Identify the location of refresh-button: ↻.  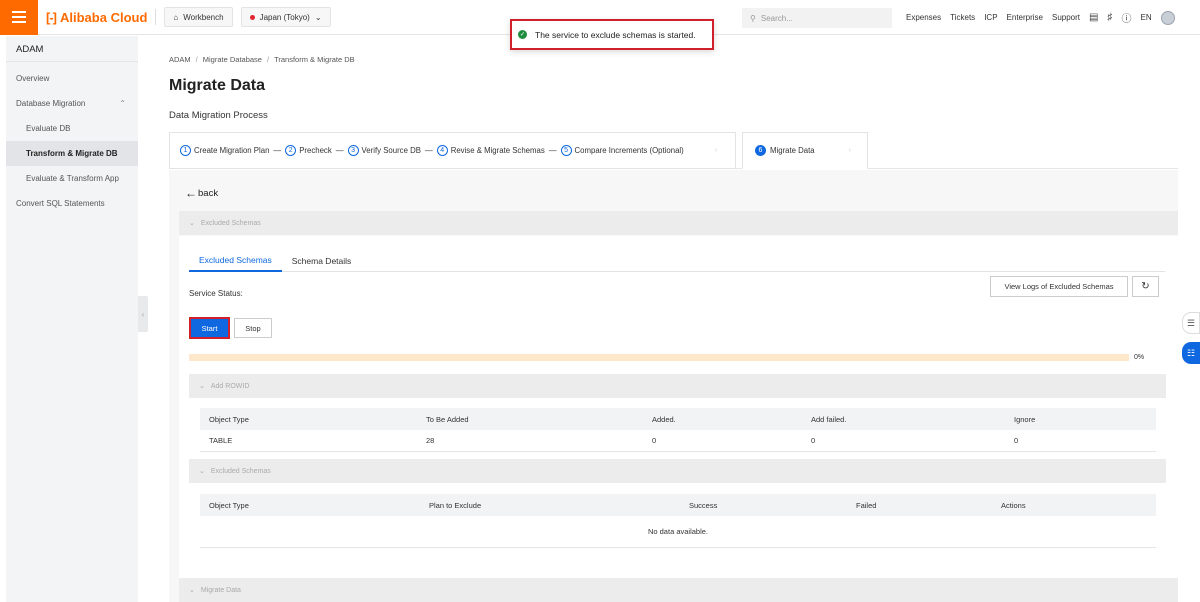
(1145, 286).